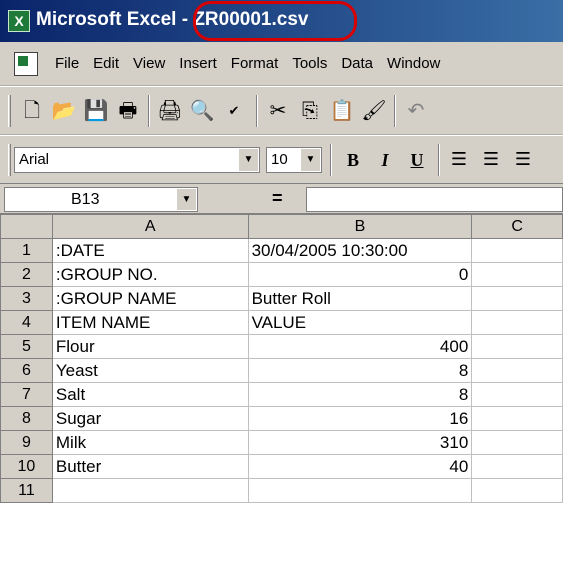  I want to click on row-header: 6, so click(26, 370).